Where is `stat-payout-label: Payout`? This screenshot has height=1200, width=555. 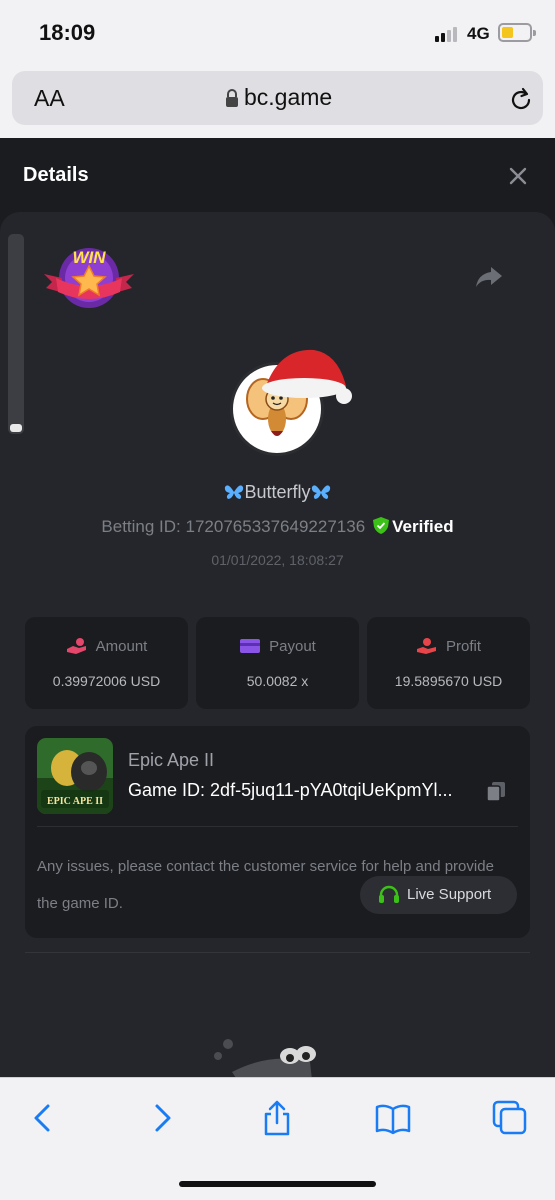
stat-payout-label: Payout is located at coordinates (292, 646).